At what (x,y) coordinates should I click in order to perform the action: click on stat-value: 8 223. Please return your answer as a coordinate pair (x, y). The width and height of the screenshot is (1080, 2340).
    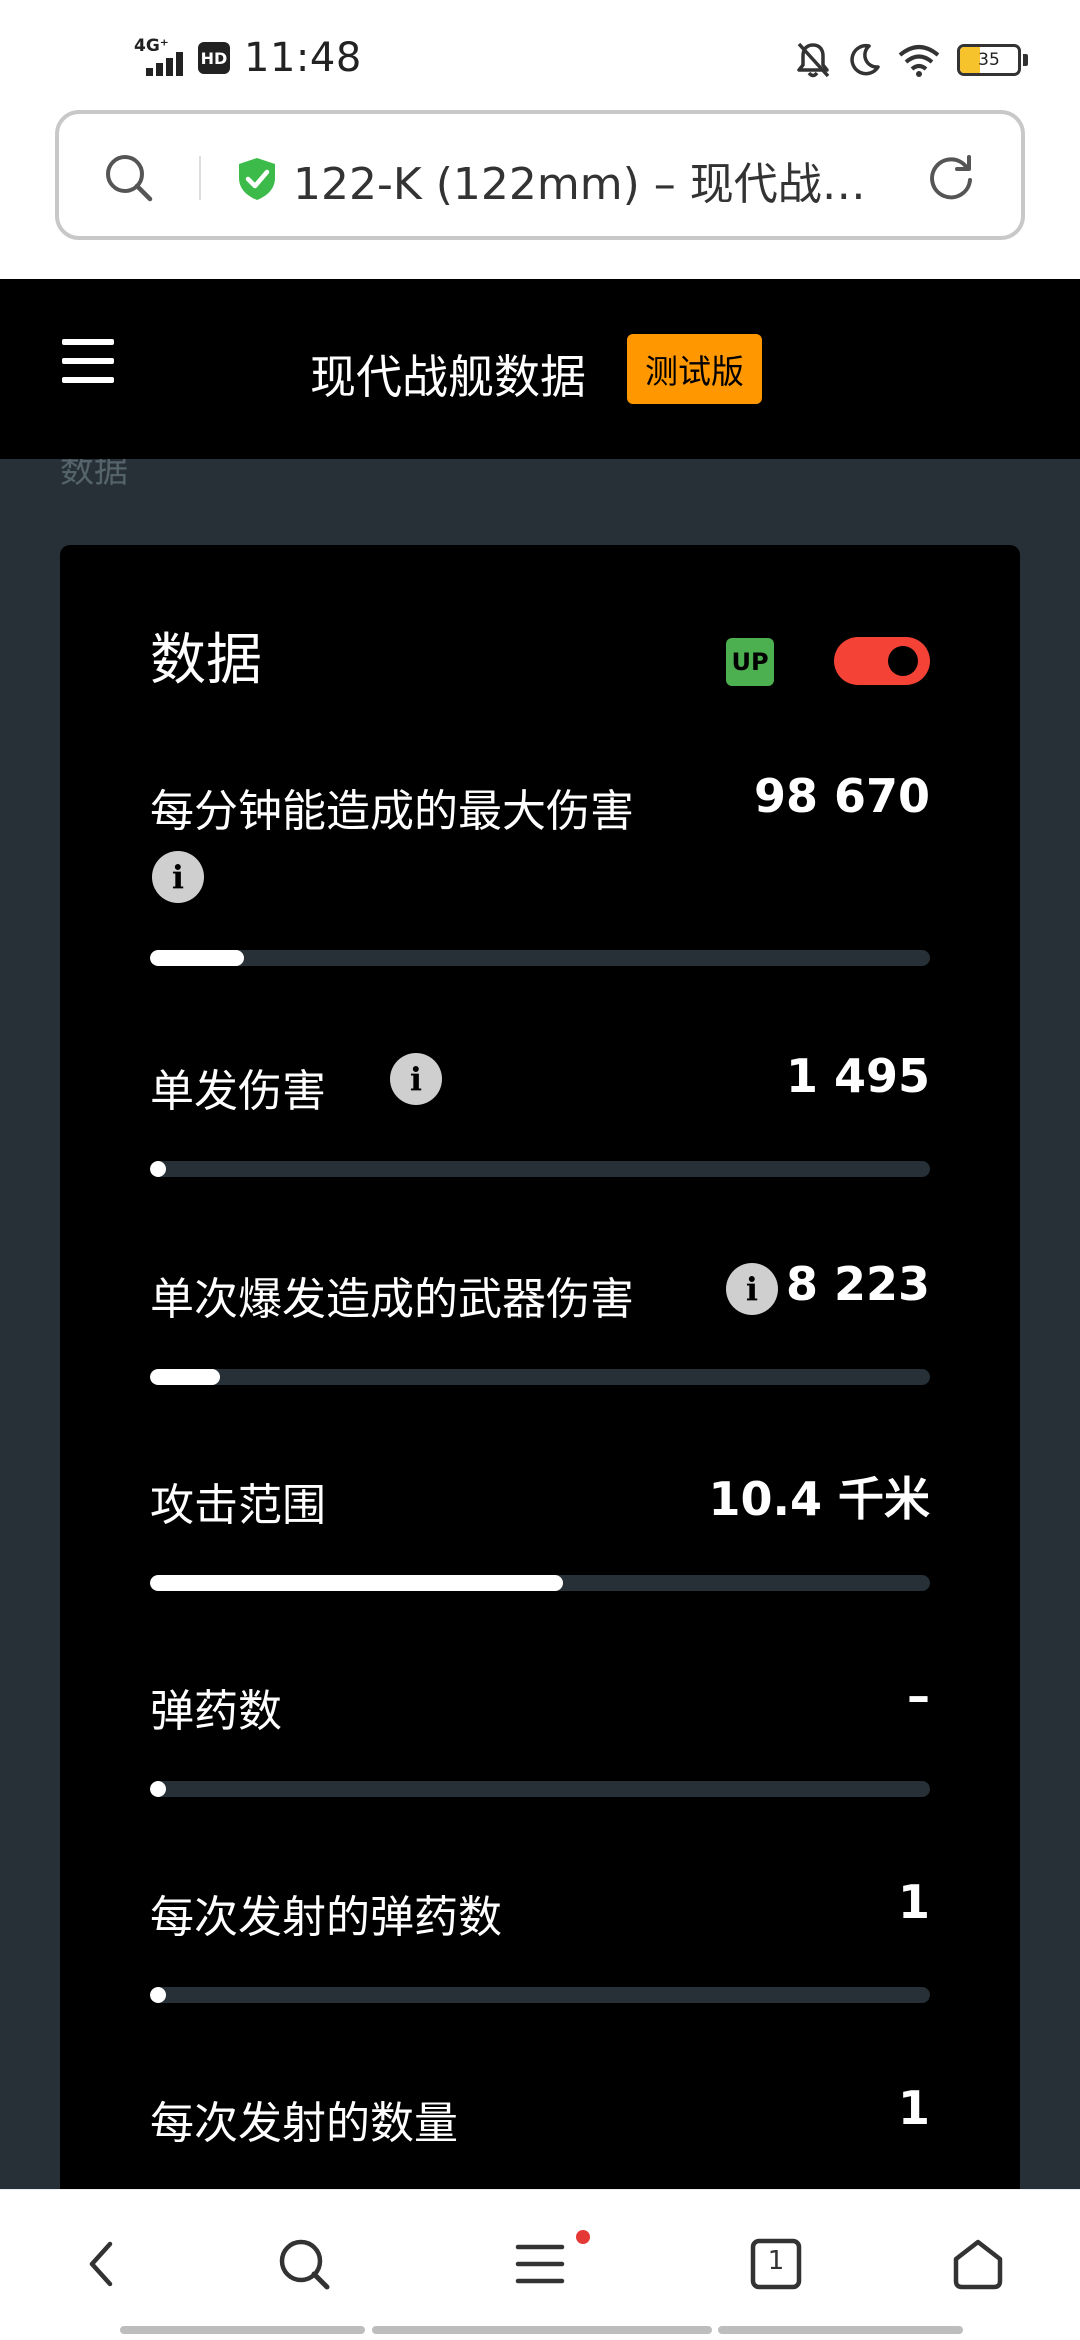
    Looking at the image, I should click on (857, 1284).